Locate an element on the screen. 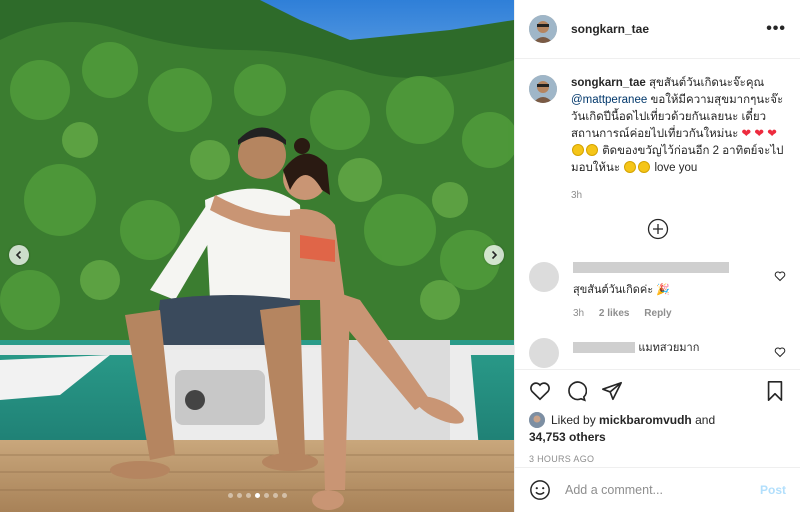 The image size is (800, 512). comment-text: สุขสันต์วันเกิดค่ะ 🎉 is located at coordinates (621, 290).